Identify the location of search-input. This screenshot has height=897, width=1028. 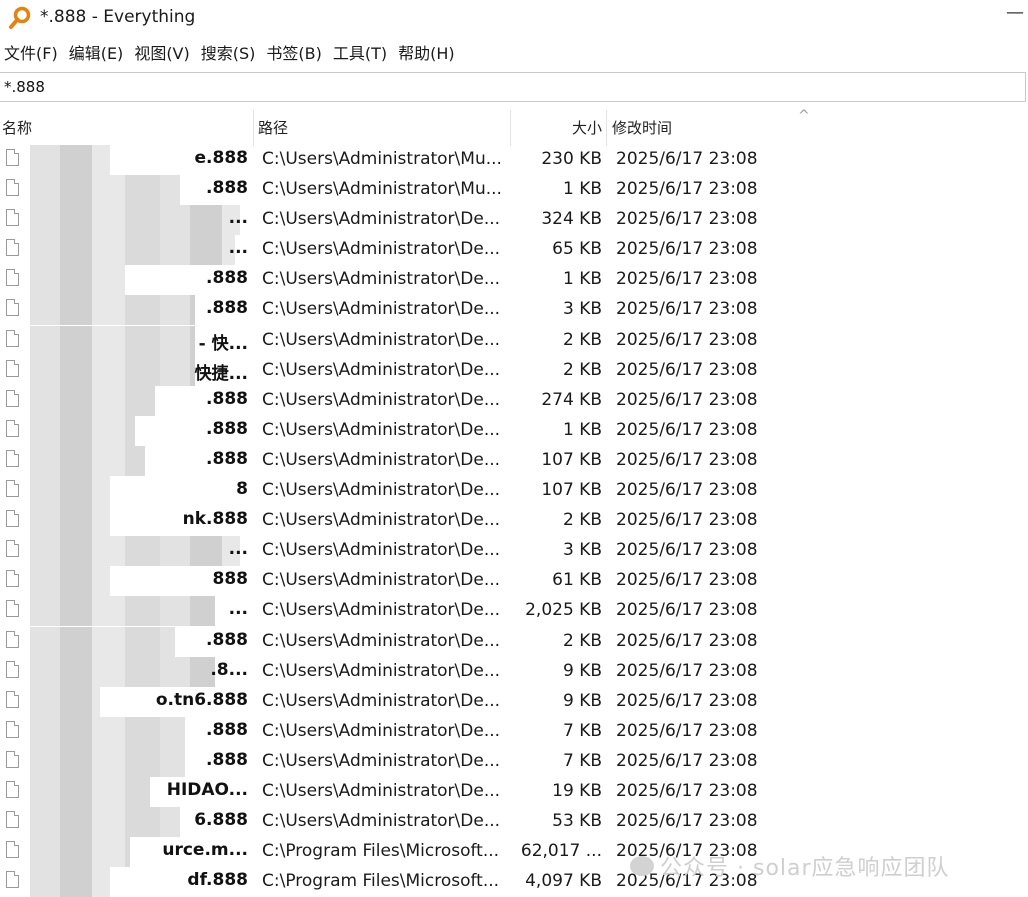
(513, 87).